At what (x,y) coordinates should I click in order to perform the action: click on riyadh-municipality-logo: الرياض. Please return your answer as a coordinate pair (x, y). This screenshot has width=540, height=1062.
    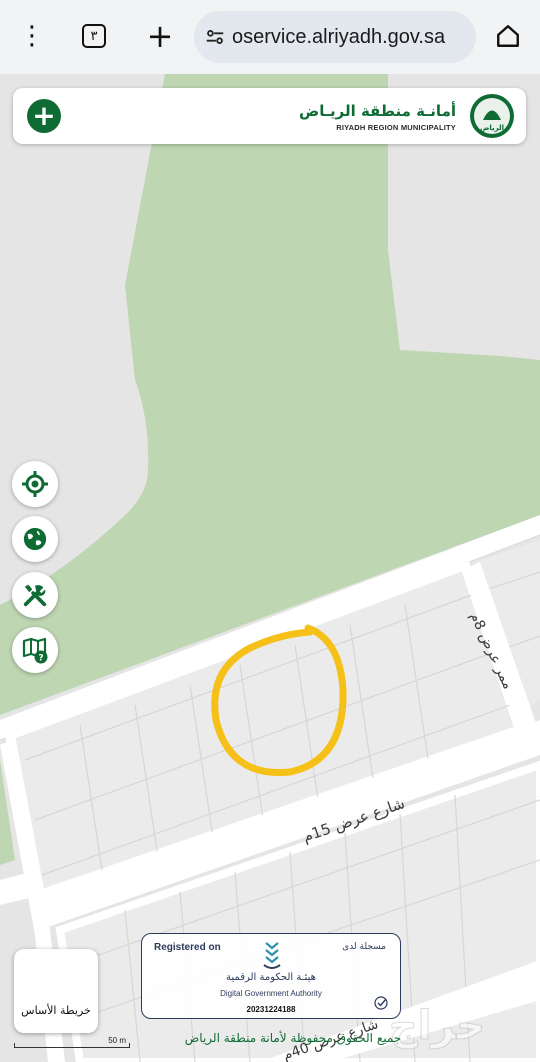
    Looking at the image, I should click on (492, 116).